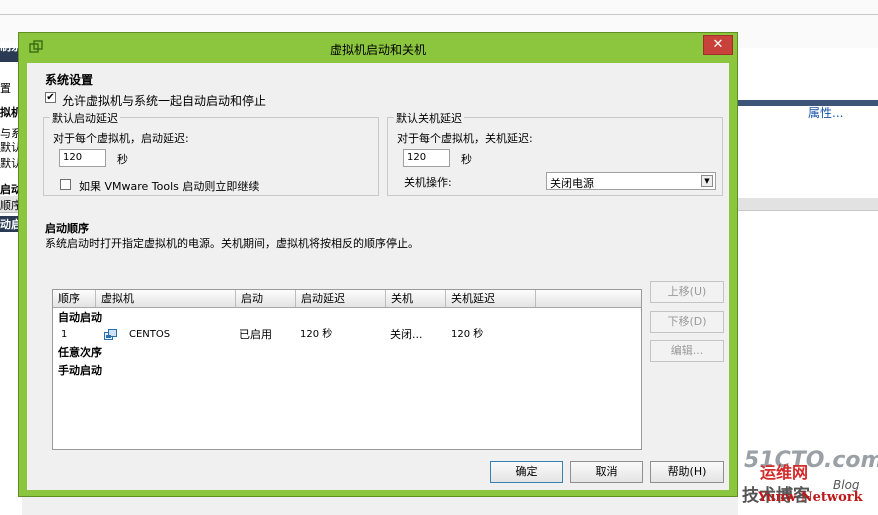  What do you see at coordinates (255, 334) in the screenshot?
I see `cell-startup: 已启用` at bounding box center [255, 334].